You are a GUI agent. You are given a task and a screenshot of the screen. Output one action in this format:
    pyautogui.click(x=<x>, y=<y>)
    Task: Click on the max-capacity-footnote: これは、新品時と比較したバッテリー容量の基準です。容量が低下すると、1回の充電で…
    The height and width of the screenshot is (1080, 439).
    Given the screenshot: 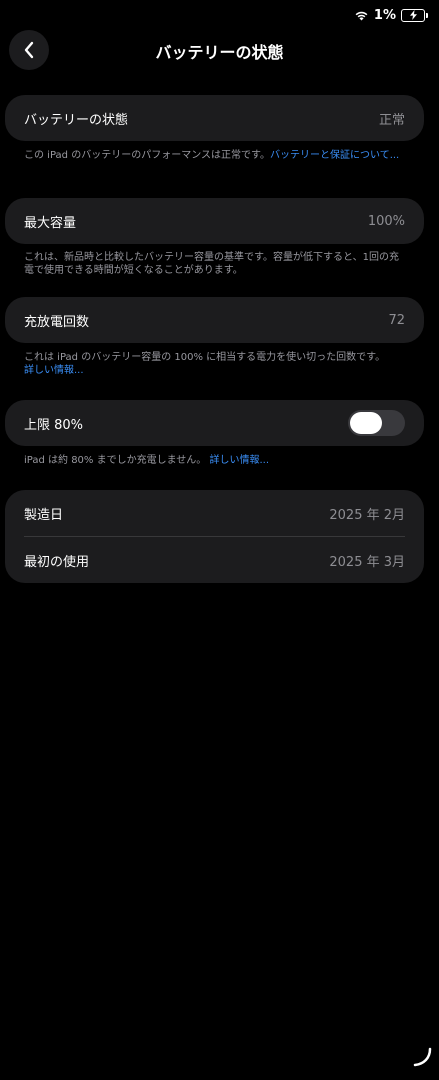 What is the action you would take?
    pyautogui.click(x=214, y=264)
    